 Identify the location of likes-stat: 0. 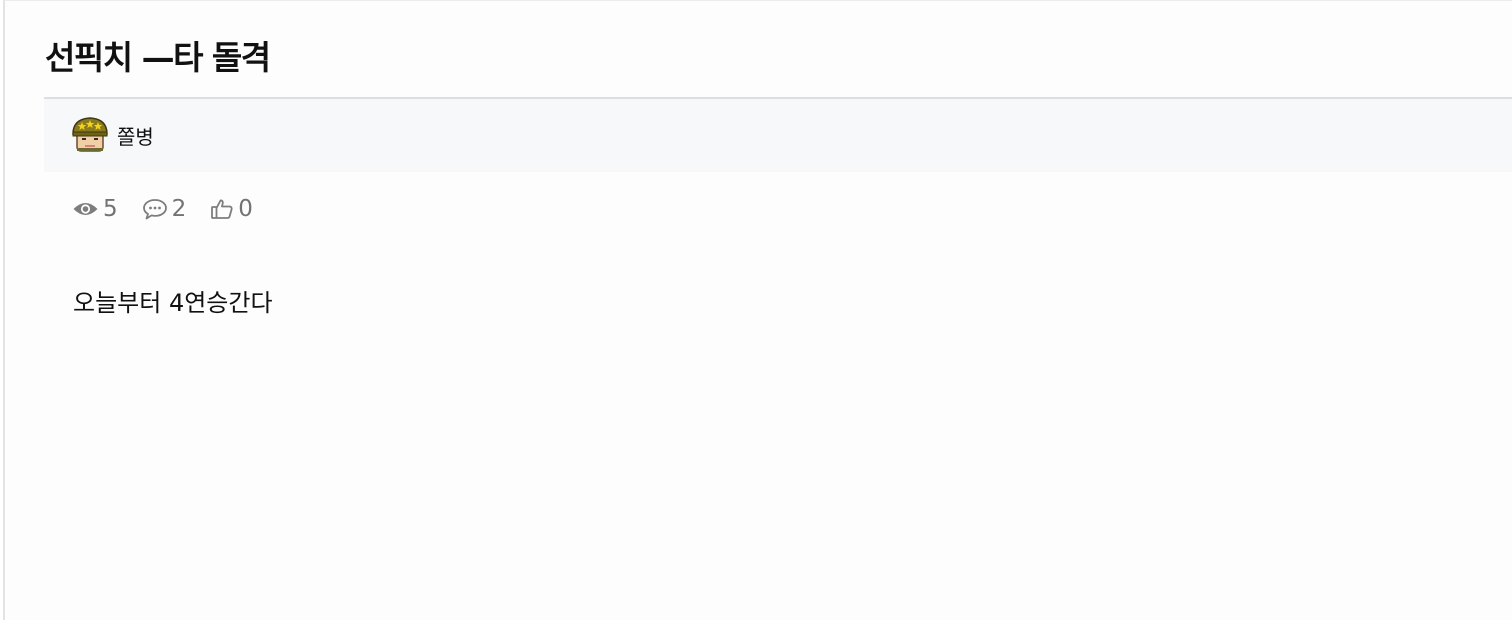
(231, 209).